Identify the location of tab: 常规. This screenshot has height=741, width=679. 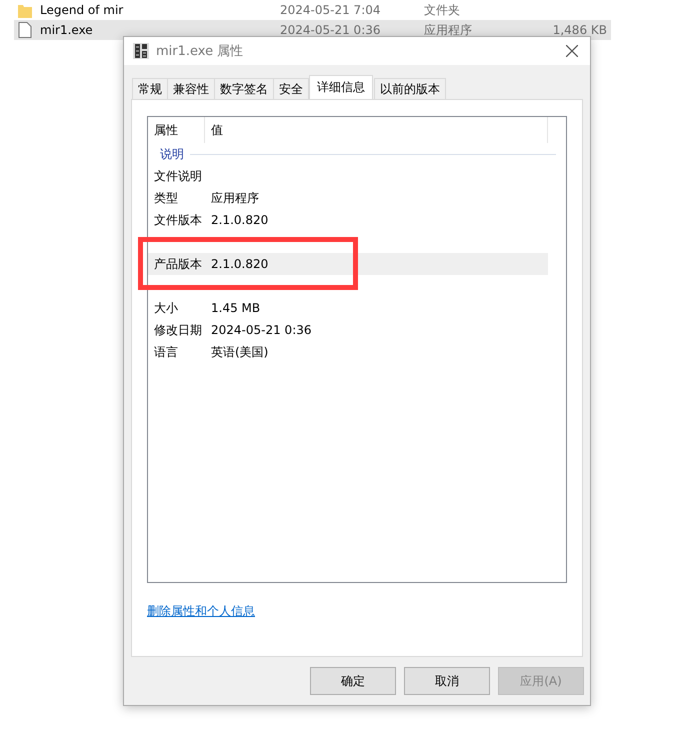
(150, 88).